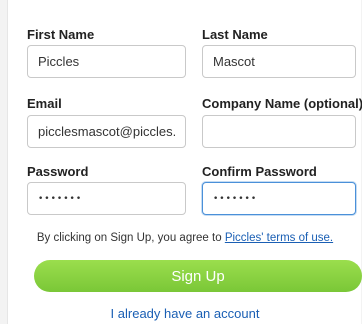 The width and height of the screenshot is (362, 324). Describe the element at coordinates (106, 131) in the screenshot. I see `email-input` at that location.